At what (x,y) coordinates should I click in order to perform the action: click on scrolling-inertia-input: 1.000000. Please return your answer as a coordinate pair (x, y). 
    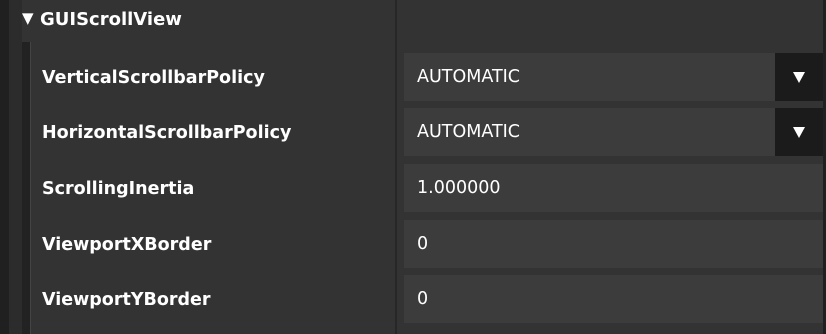
    Looking at the image, I should click on (613, 188).